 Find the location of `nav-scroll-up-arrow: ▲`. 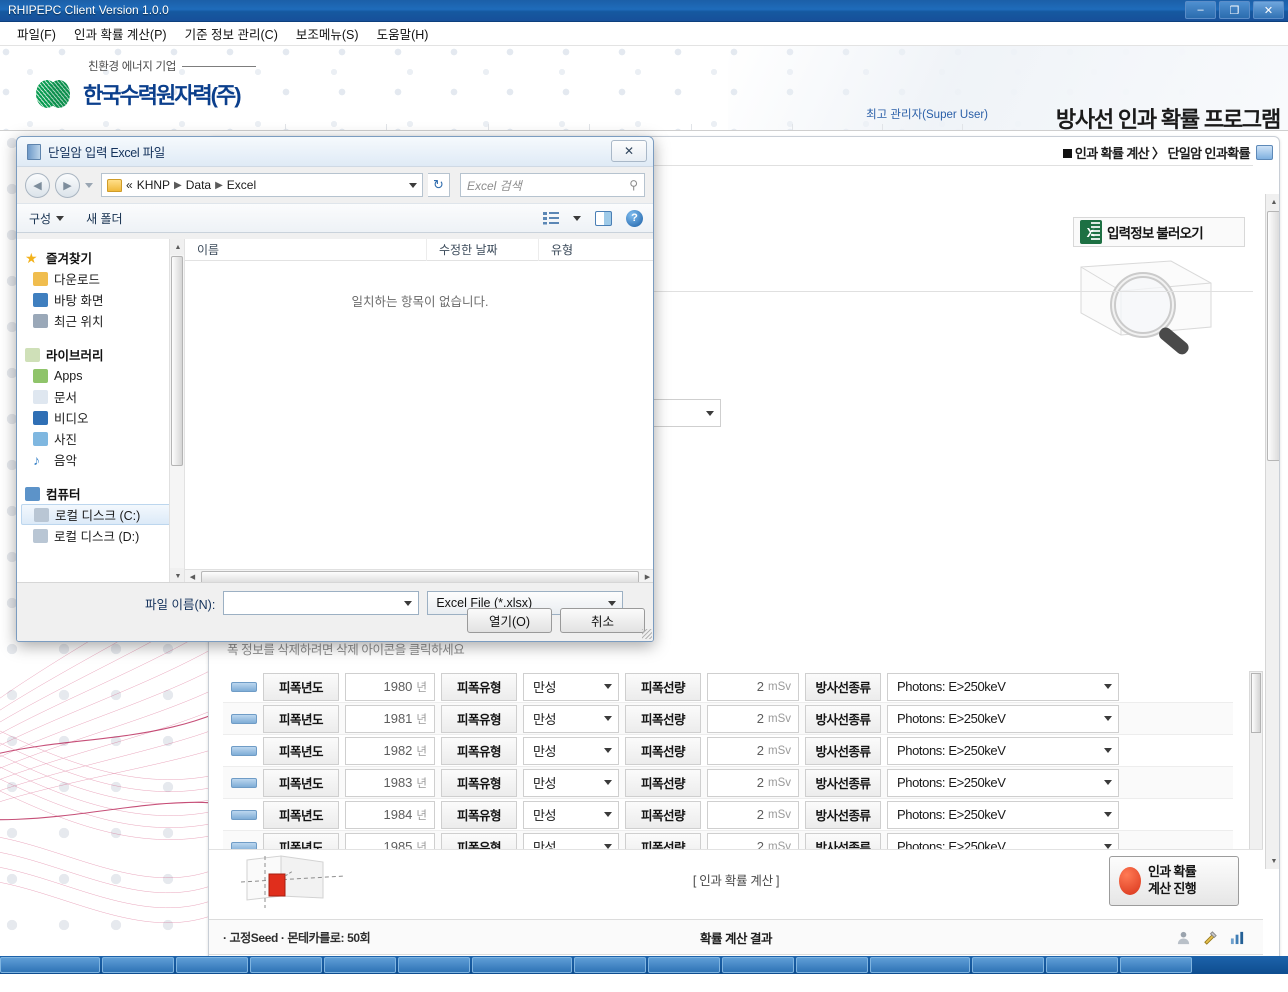

nav-scroll-up-arrow: ▲ is located at coordinates (177, 247).